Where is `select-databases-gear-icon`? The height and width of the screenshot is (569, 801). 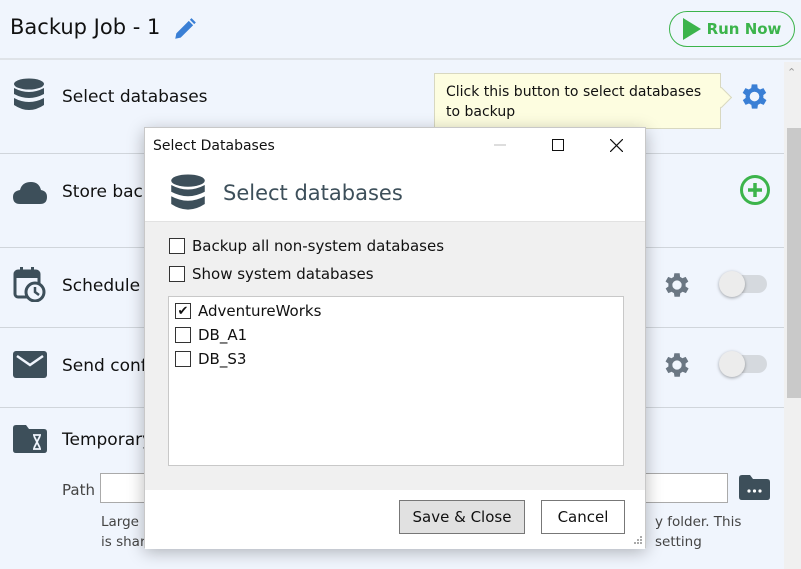
select-databases-gear-icon is located at coordinates (754, 96).